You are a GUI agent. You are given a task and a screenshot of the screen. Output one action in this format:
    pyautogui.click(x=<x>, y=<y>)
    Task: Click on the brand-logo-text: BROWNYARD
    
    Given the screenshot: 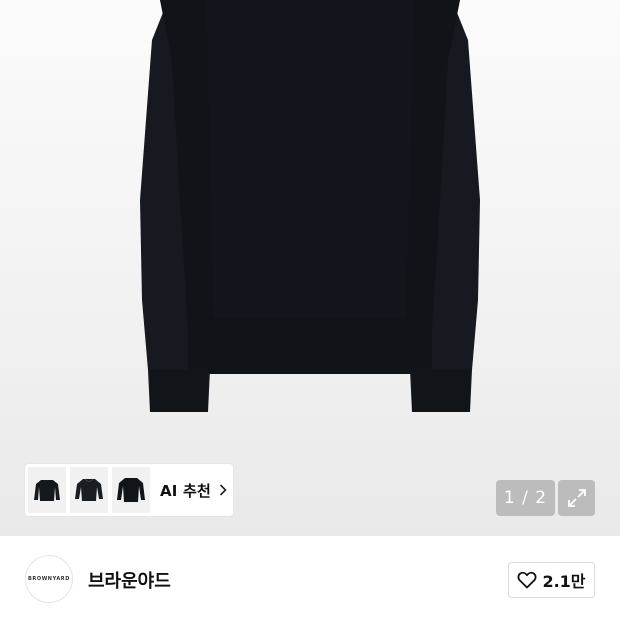 What is the action you would take?
    pyautogui.click(x=49, y=579)
    